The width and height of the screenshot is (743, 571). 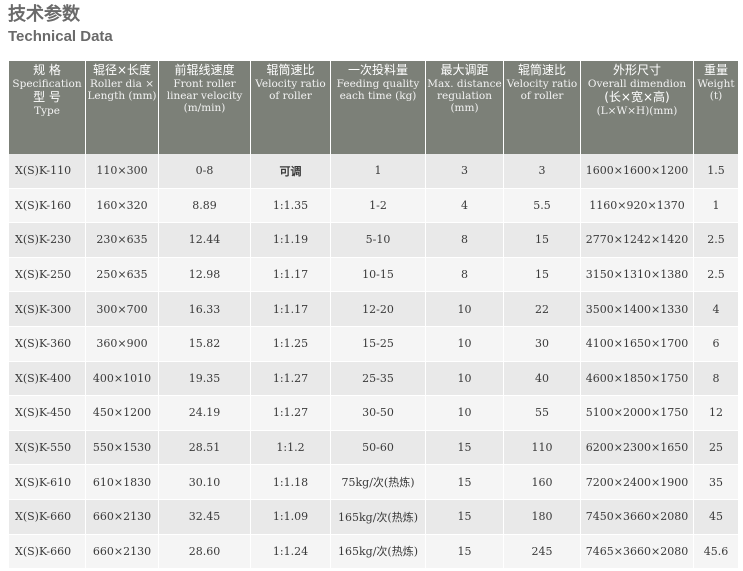 What do you see at coordinates (291, 240) in the screenshot?
I see `cell-velocity-ratio: 1:1.19` at bounding box center [291, 240].